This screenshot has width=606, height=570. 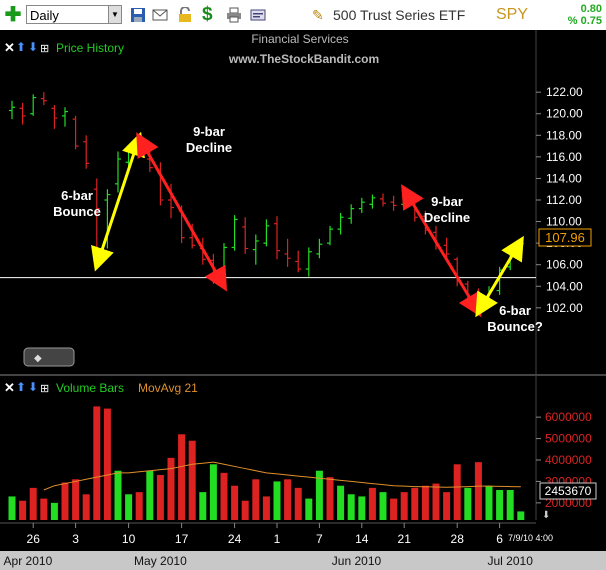 I want to click on website-label: www.TheStockBandit.com, so click(x=303, y=59).